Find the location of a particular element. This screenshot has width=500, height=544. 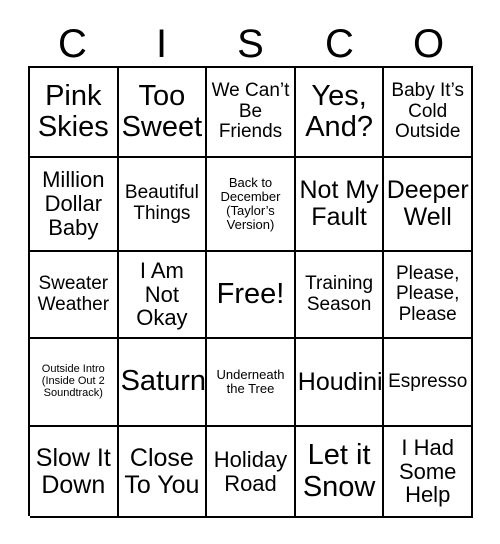

bingo-cell-label: I Am Not Okay is located at coordinates (162, 294).